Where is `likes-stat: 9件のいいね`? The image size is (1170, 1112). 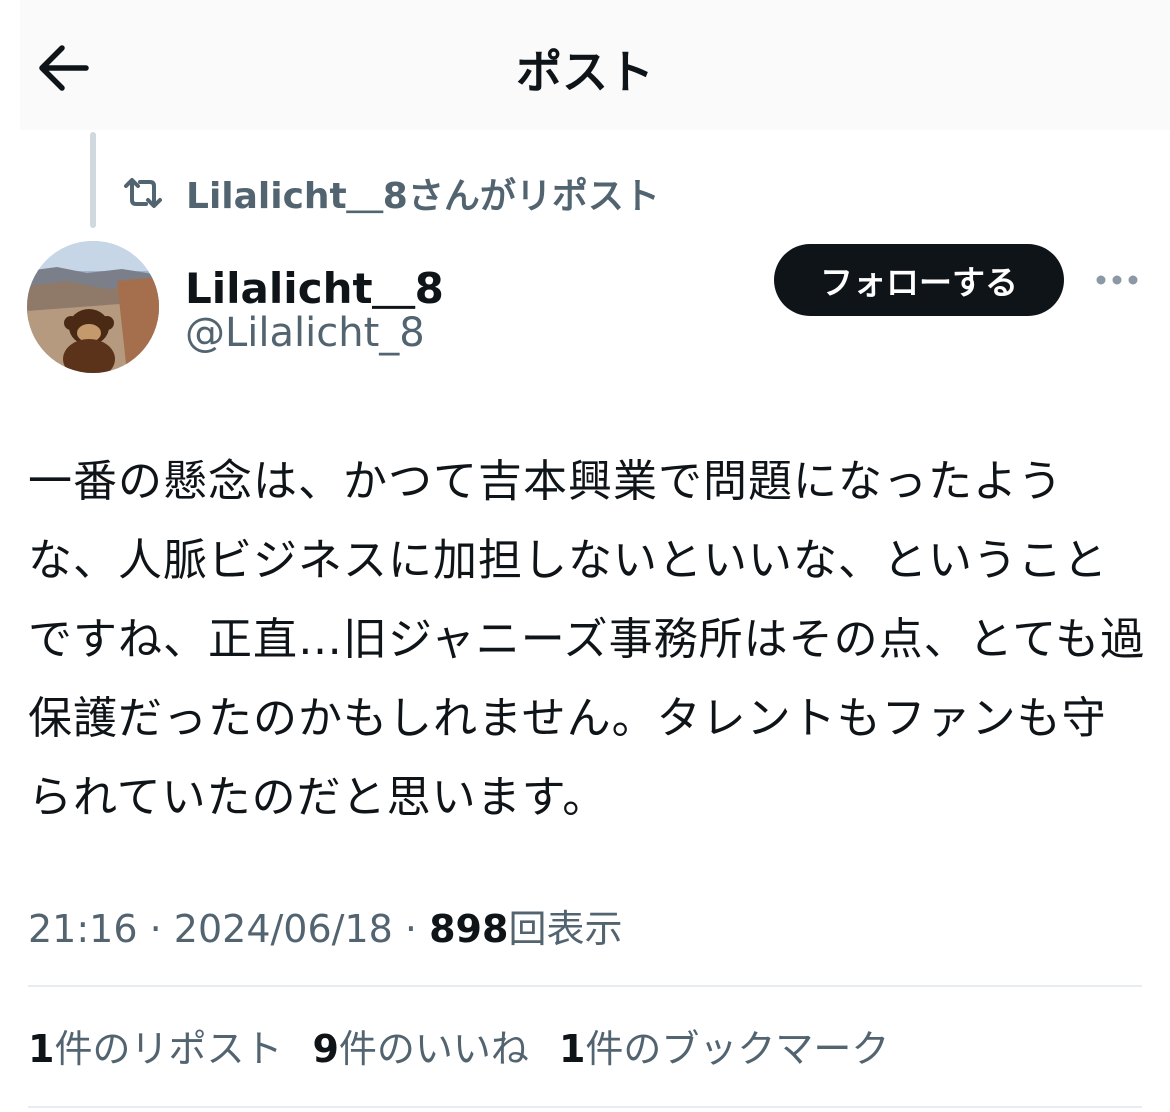
likes-stat: 9件のいいね is located at coordinates (420, 1045).